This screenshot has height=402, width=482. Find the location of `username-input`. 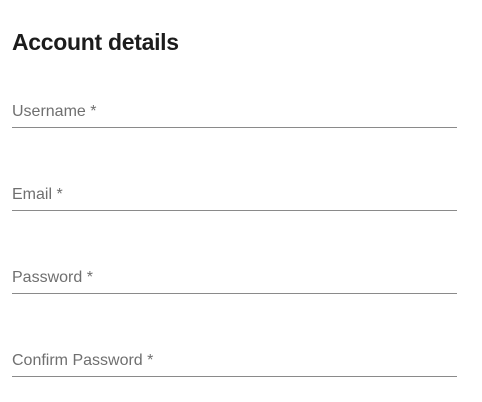

username-input is located at coordinates (234, 112).